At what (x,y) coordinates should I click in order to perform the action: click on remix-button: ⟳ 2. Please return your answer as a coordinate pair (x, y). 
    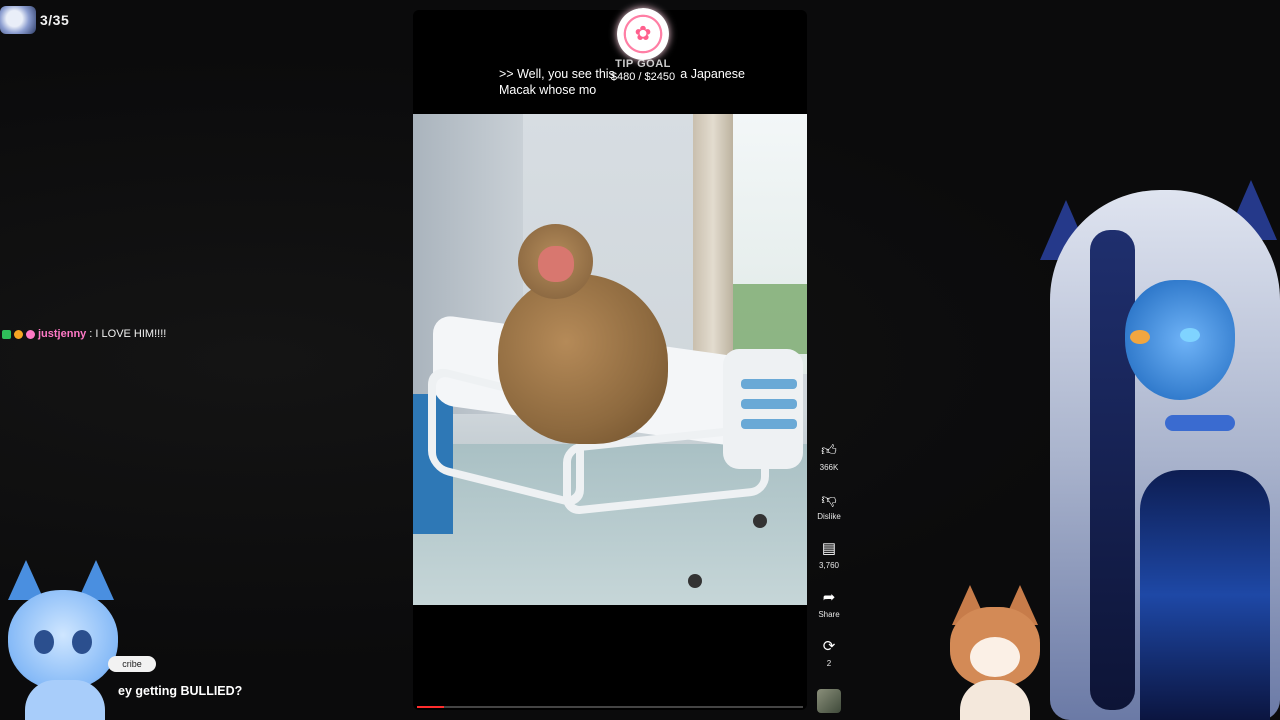
    Looking at the image, I should click on (829, 660).